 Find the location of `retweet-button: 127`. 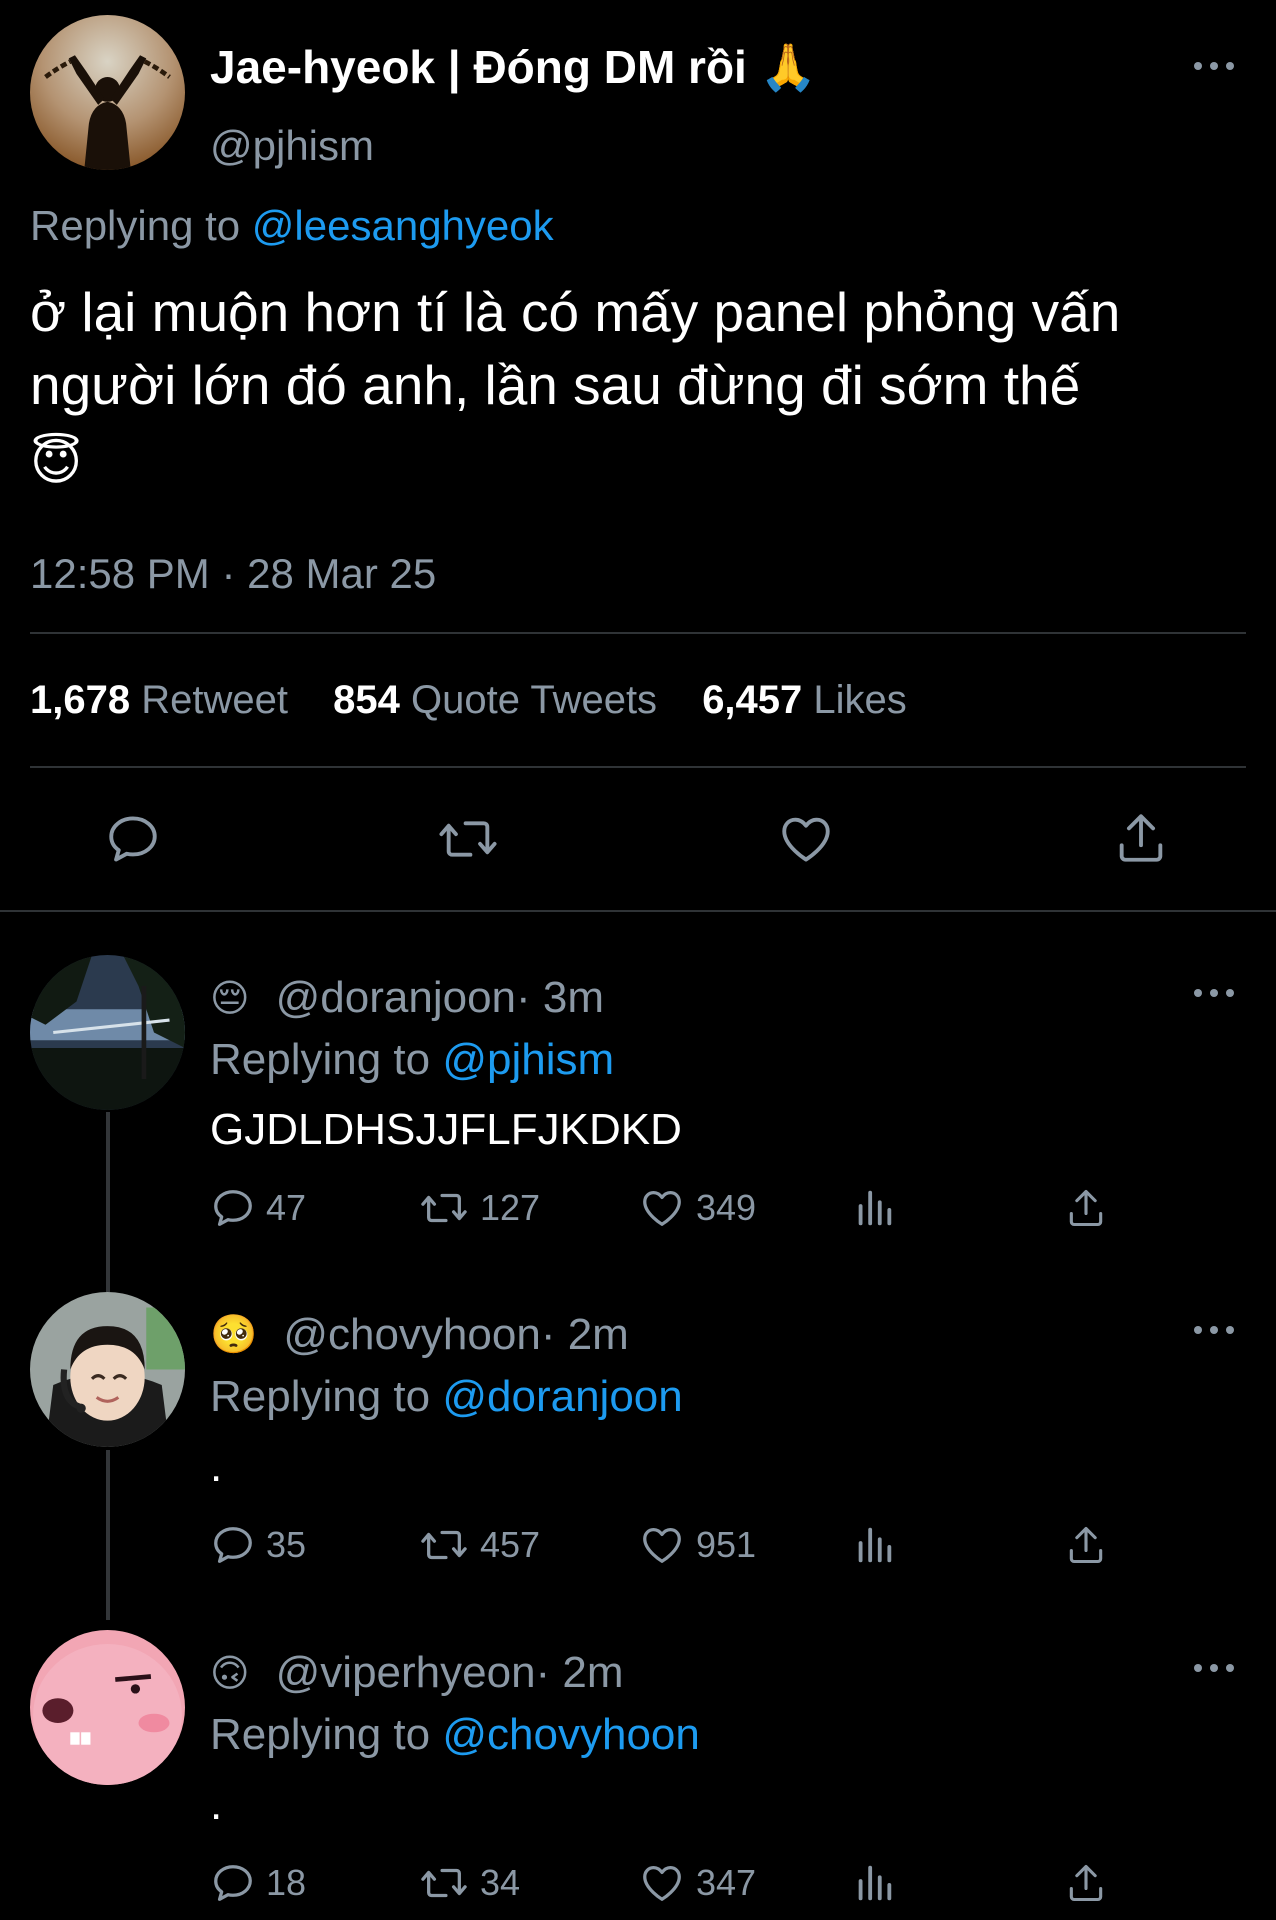

retweet-button: 127 is located at coordinates (479, 1208).